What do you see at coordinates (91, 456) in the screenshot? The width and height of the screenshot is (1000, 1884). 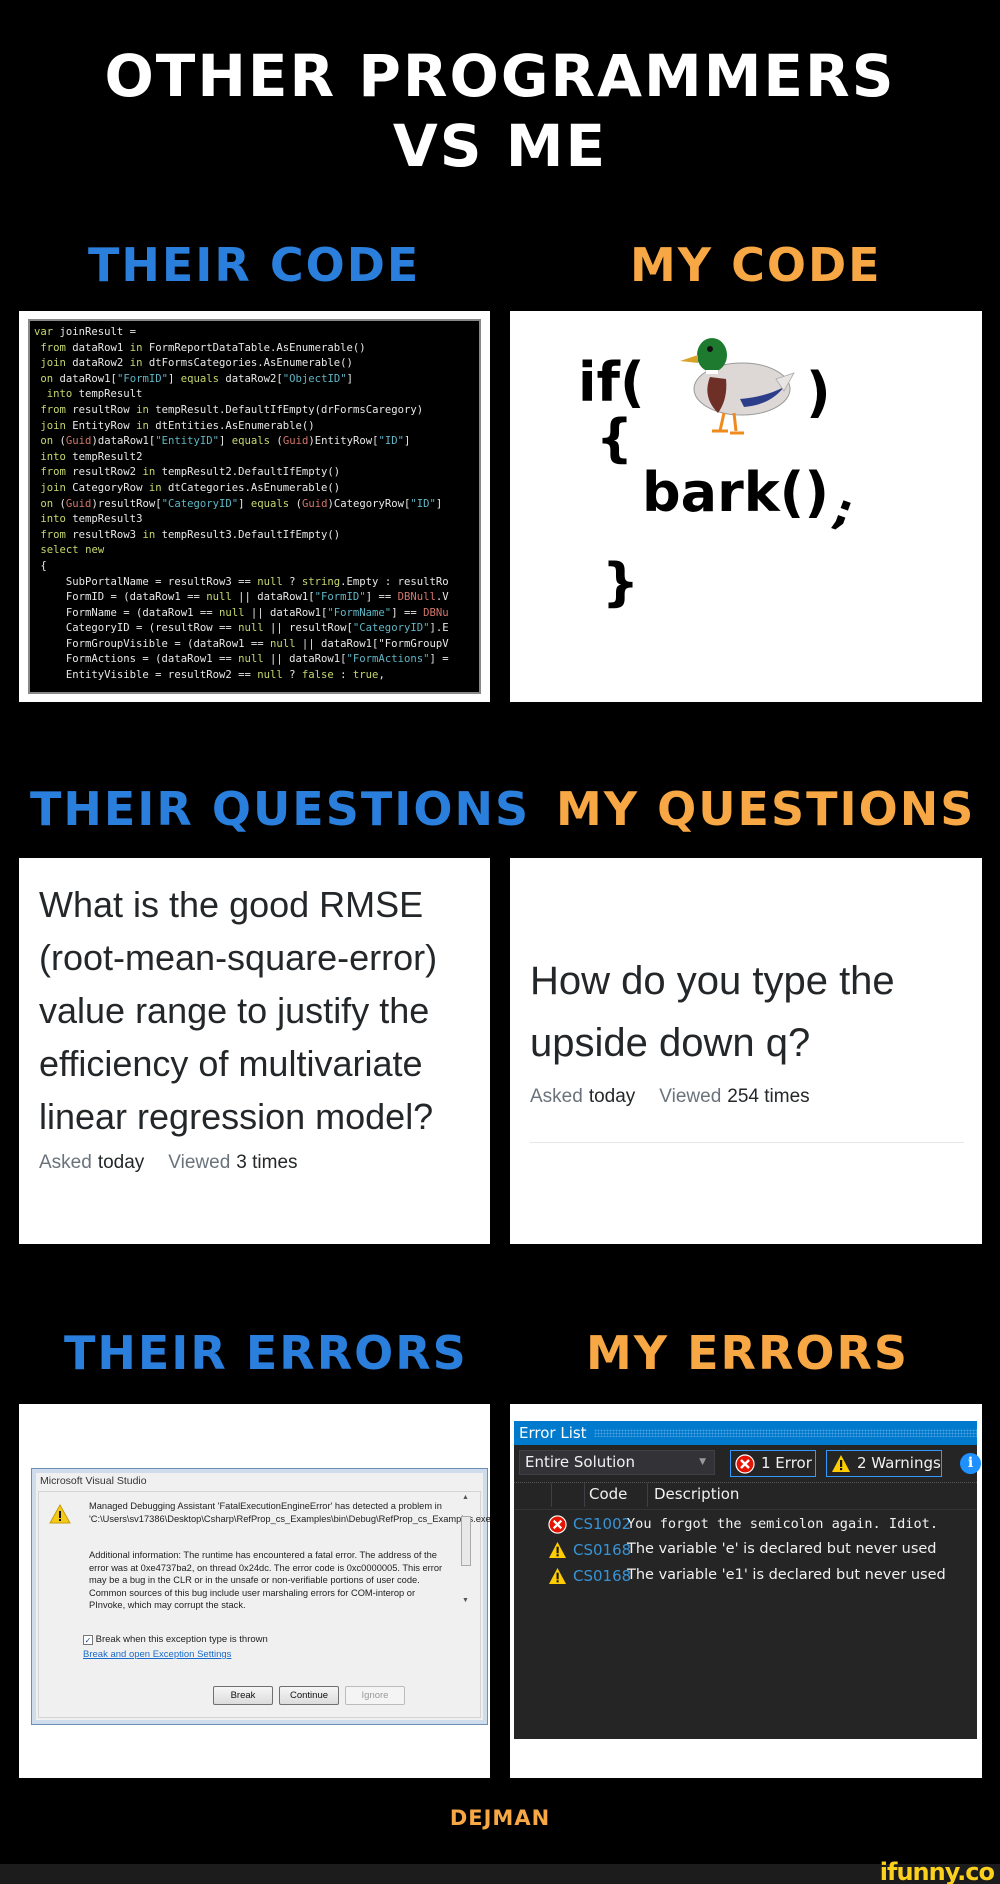 I see `code-line: into tempResult2` at bounding box center [91, 456].